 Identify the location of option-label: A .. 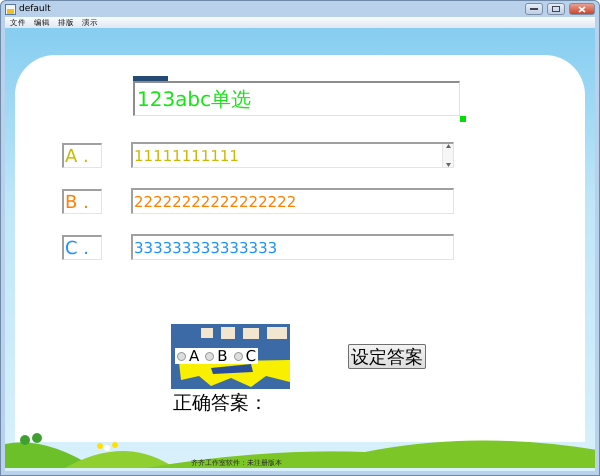
(82, 155).